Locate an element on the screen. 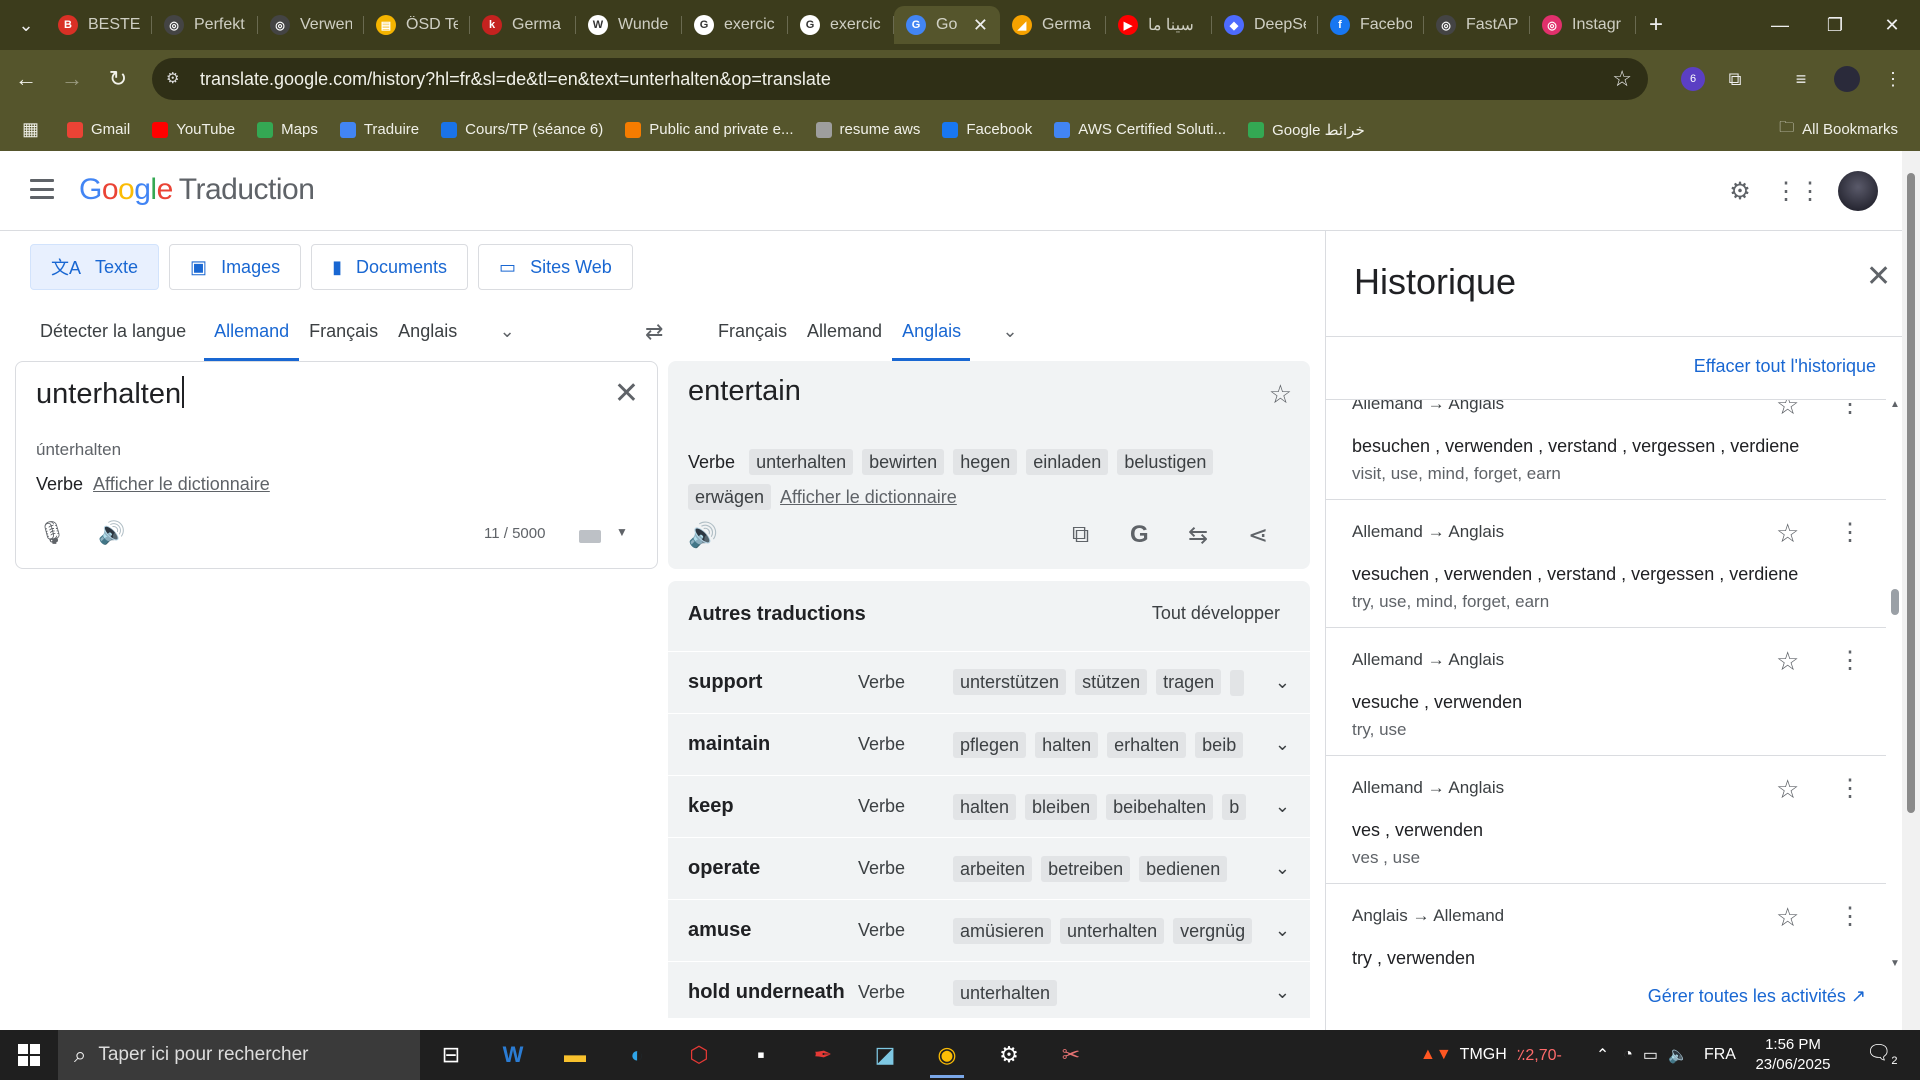 The image size is (1920, 1080). source-lang-english: Anglais is located at coordinates (427, 331).